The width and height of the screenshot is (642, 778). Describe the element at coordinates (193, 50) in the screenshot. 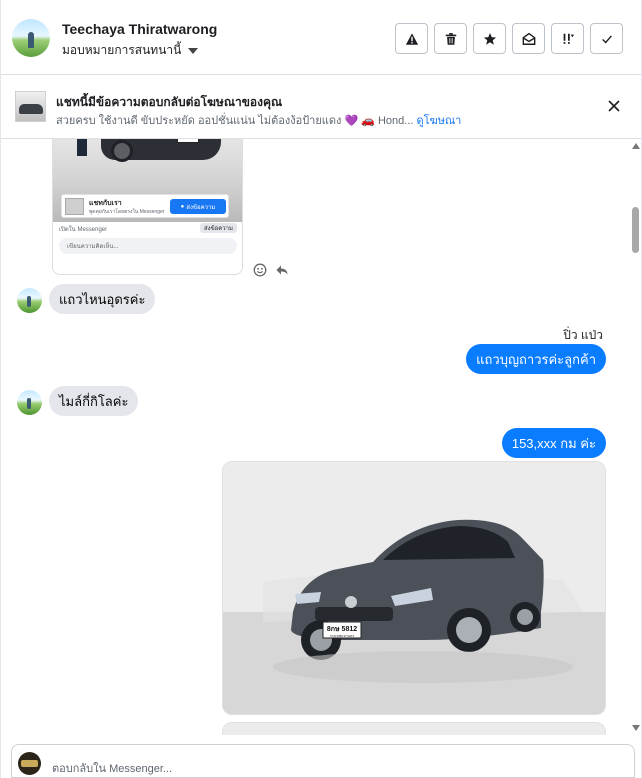

I see `chevron-down-icon` at that location.